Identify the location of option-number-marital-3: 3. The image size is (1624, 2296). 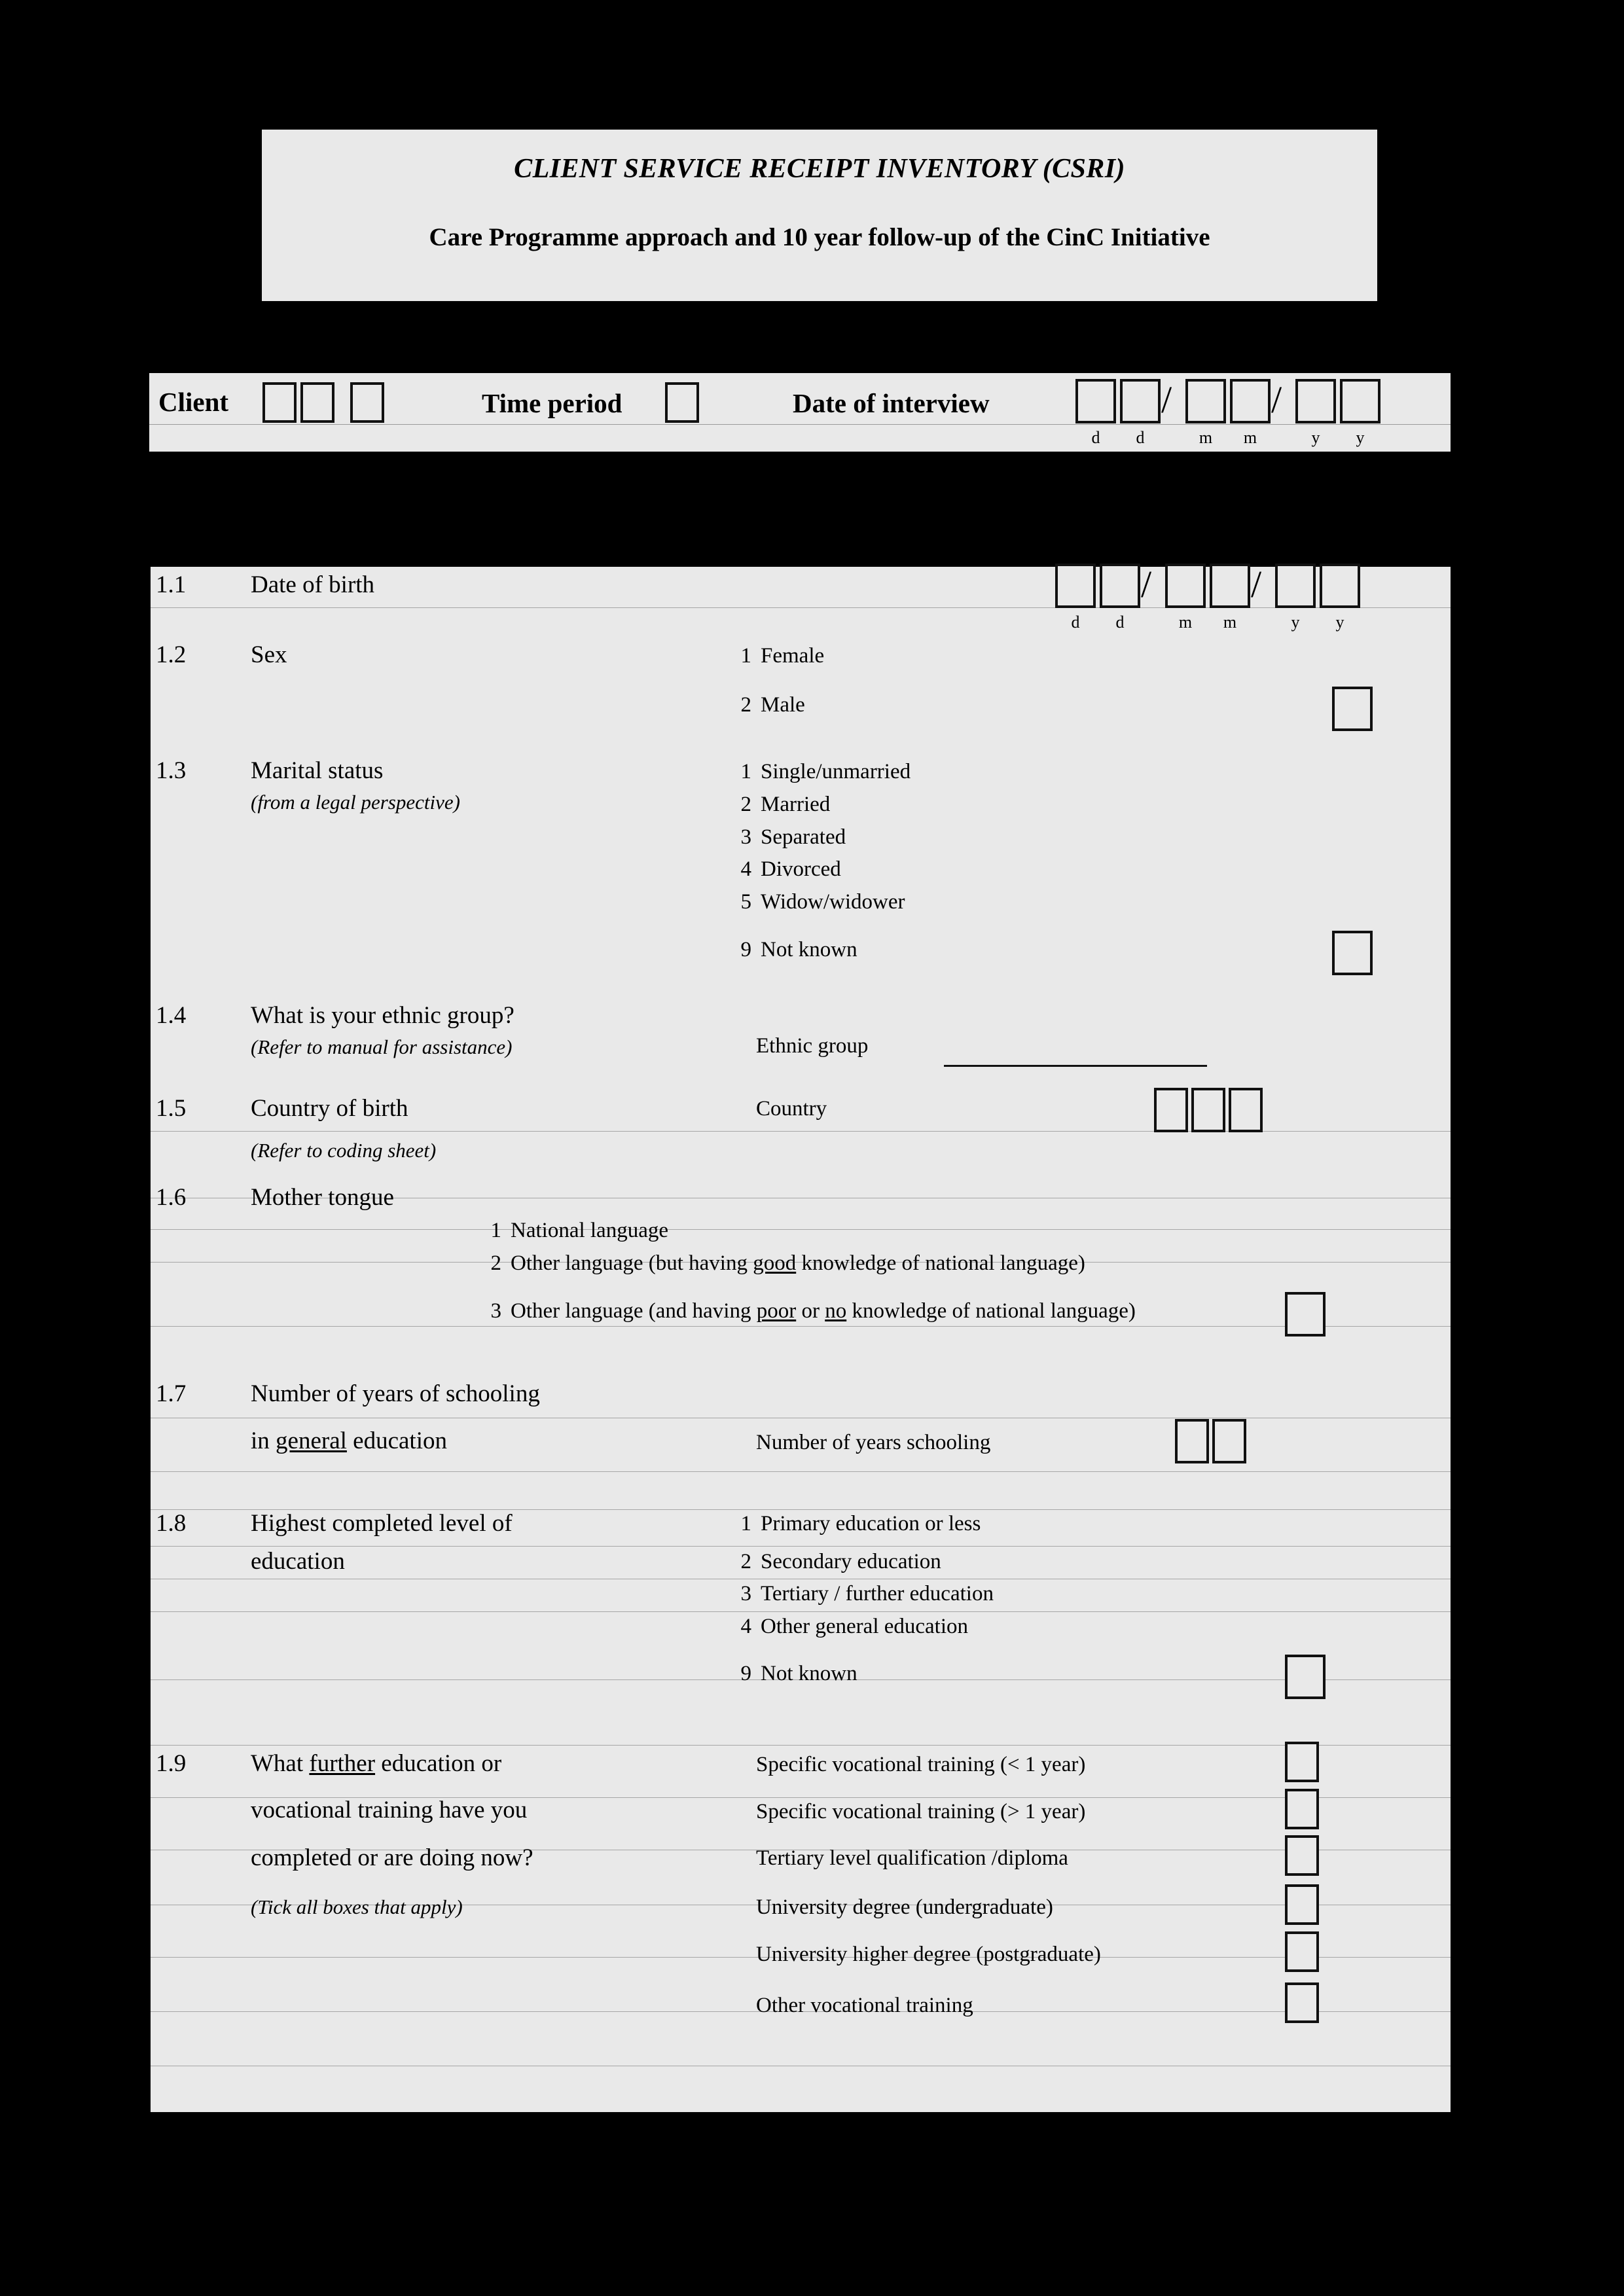
(746, 837).